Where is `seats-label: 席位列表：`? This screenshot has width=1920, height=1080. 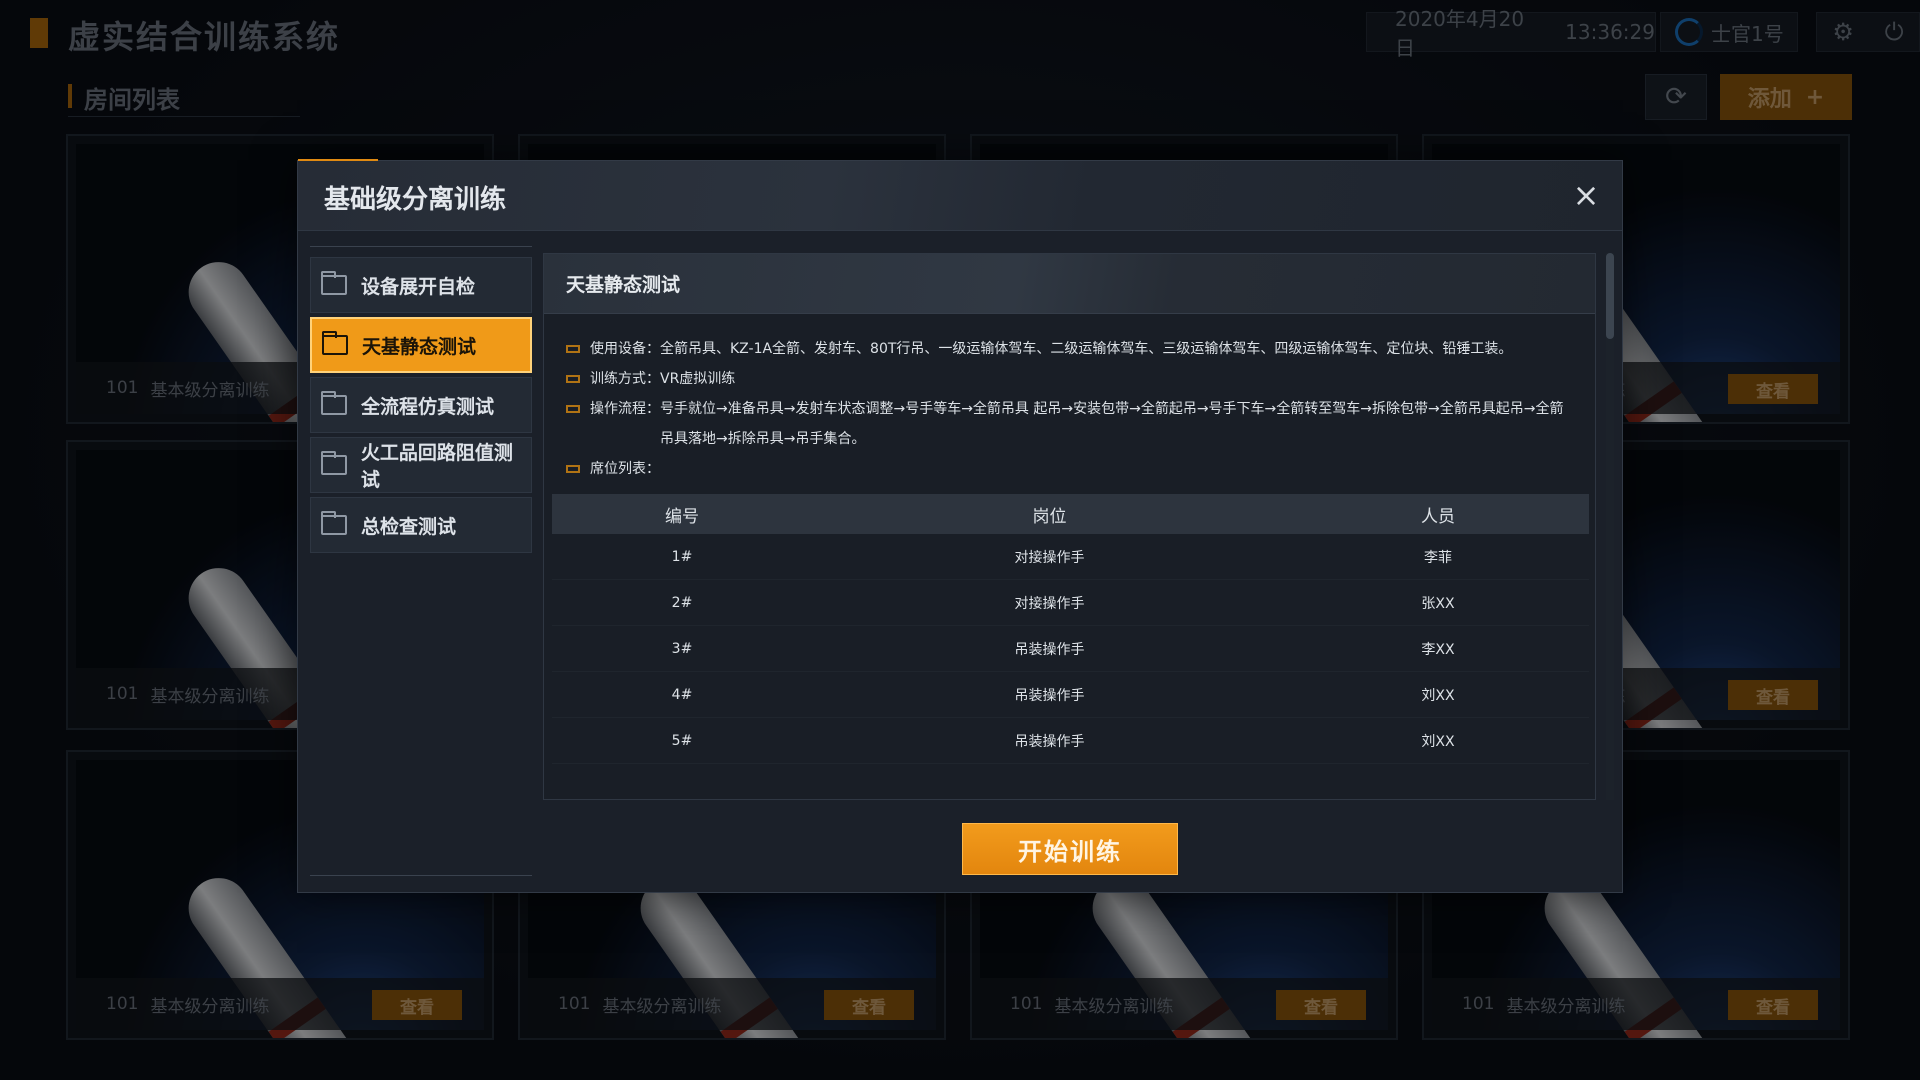
seats-label: 席位列表： is located at coordinates (625, 469).